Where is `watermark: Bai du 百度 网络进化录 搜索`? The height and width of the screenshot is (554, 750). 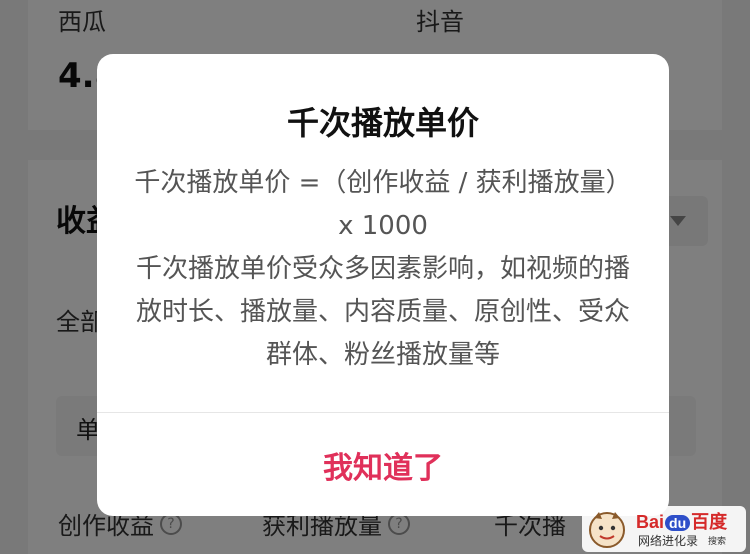
watermark: Bai du 百度 网络进化录 搜索 is located at coordinates (664, 529).